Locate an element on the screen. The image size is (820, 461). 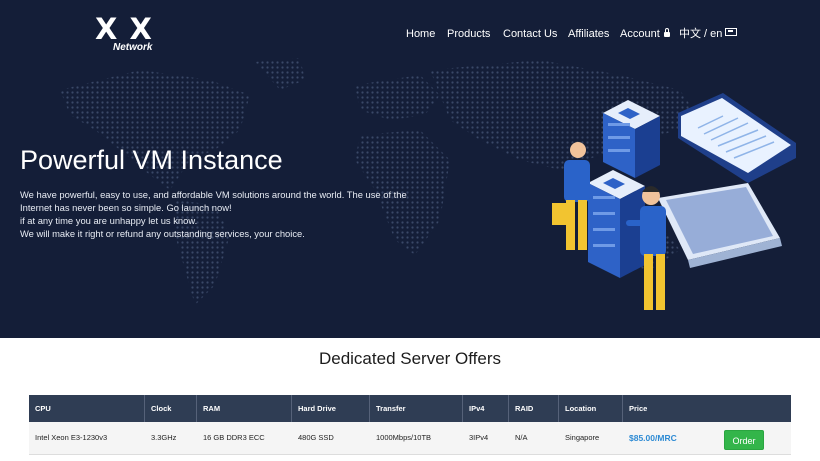
server-rack-top is located at coordinates (631, 139).